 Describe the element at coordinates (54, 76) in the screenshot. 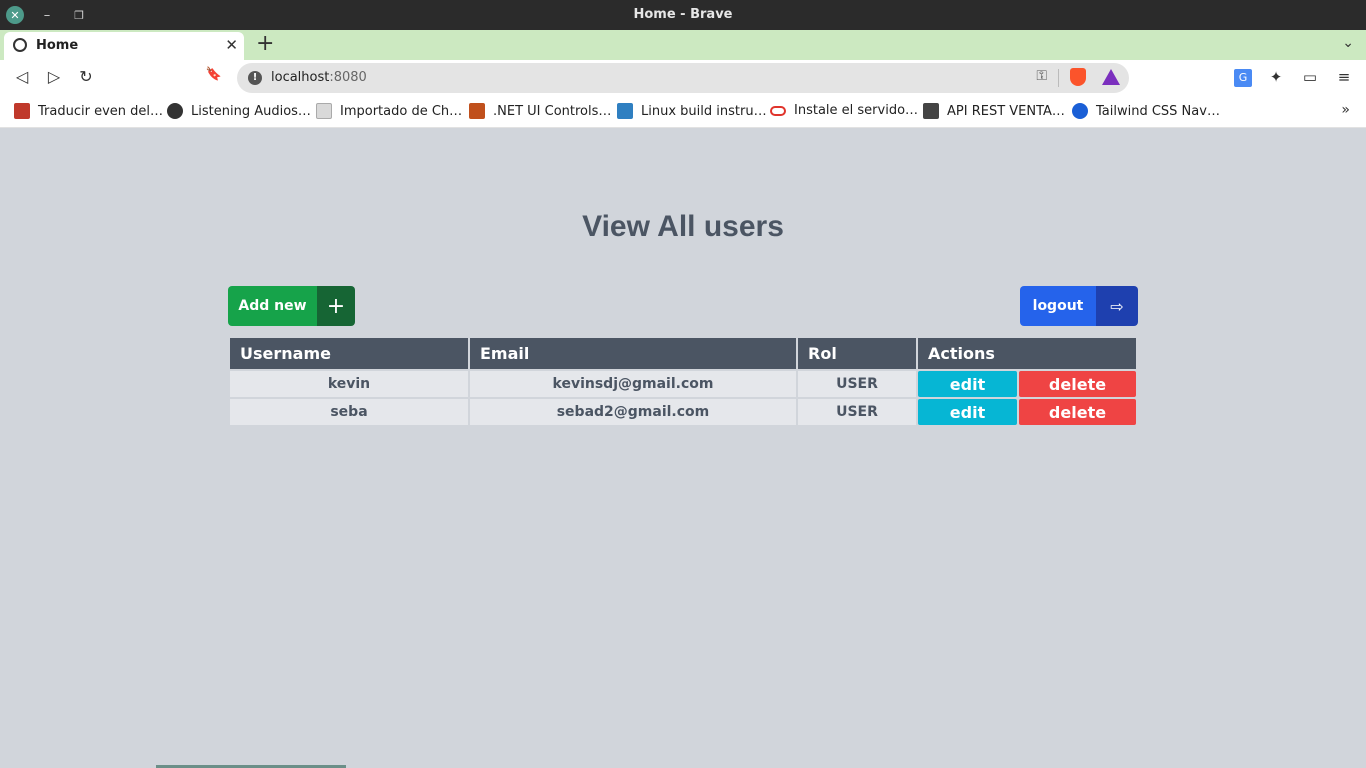

I see `forward-icon: ▷` at that location.